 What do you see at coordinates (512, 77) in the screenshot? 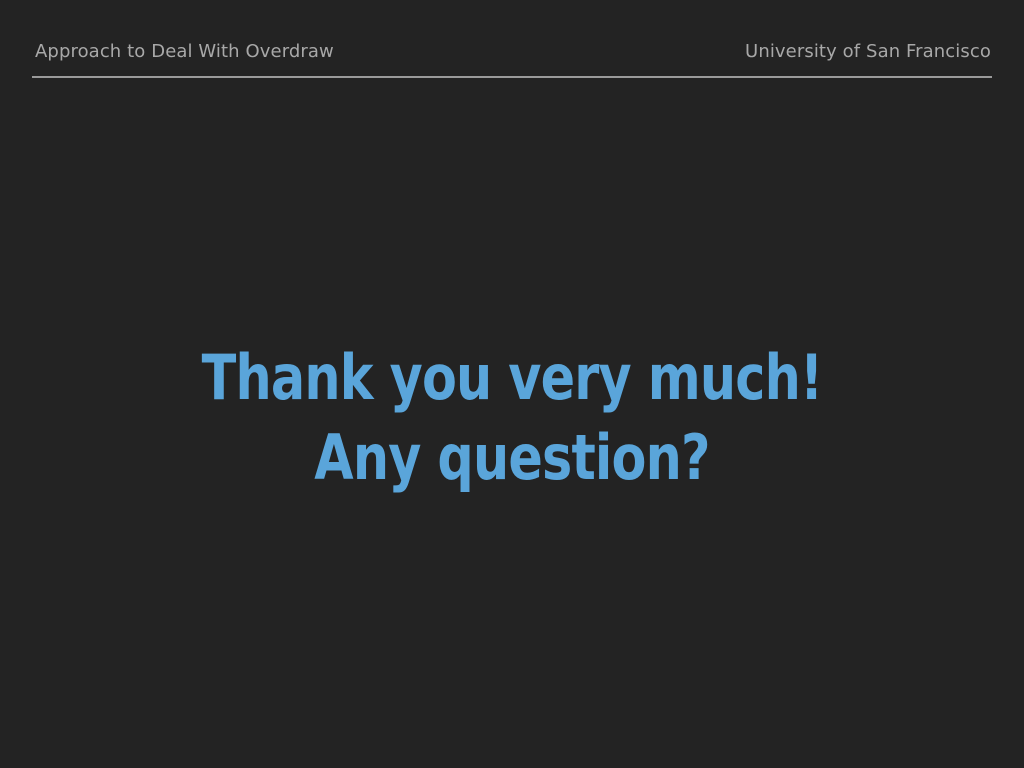
I see `header-divider` at bounding box center [512, 77].